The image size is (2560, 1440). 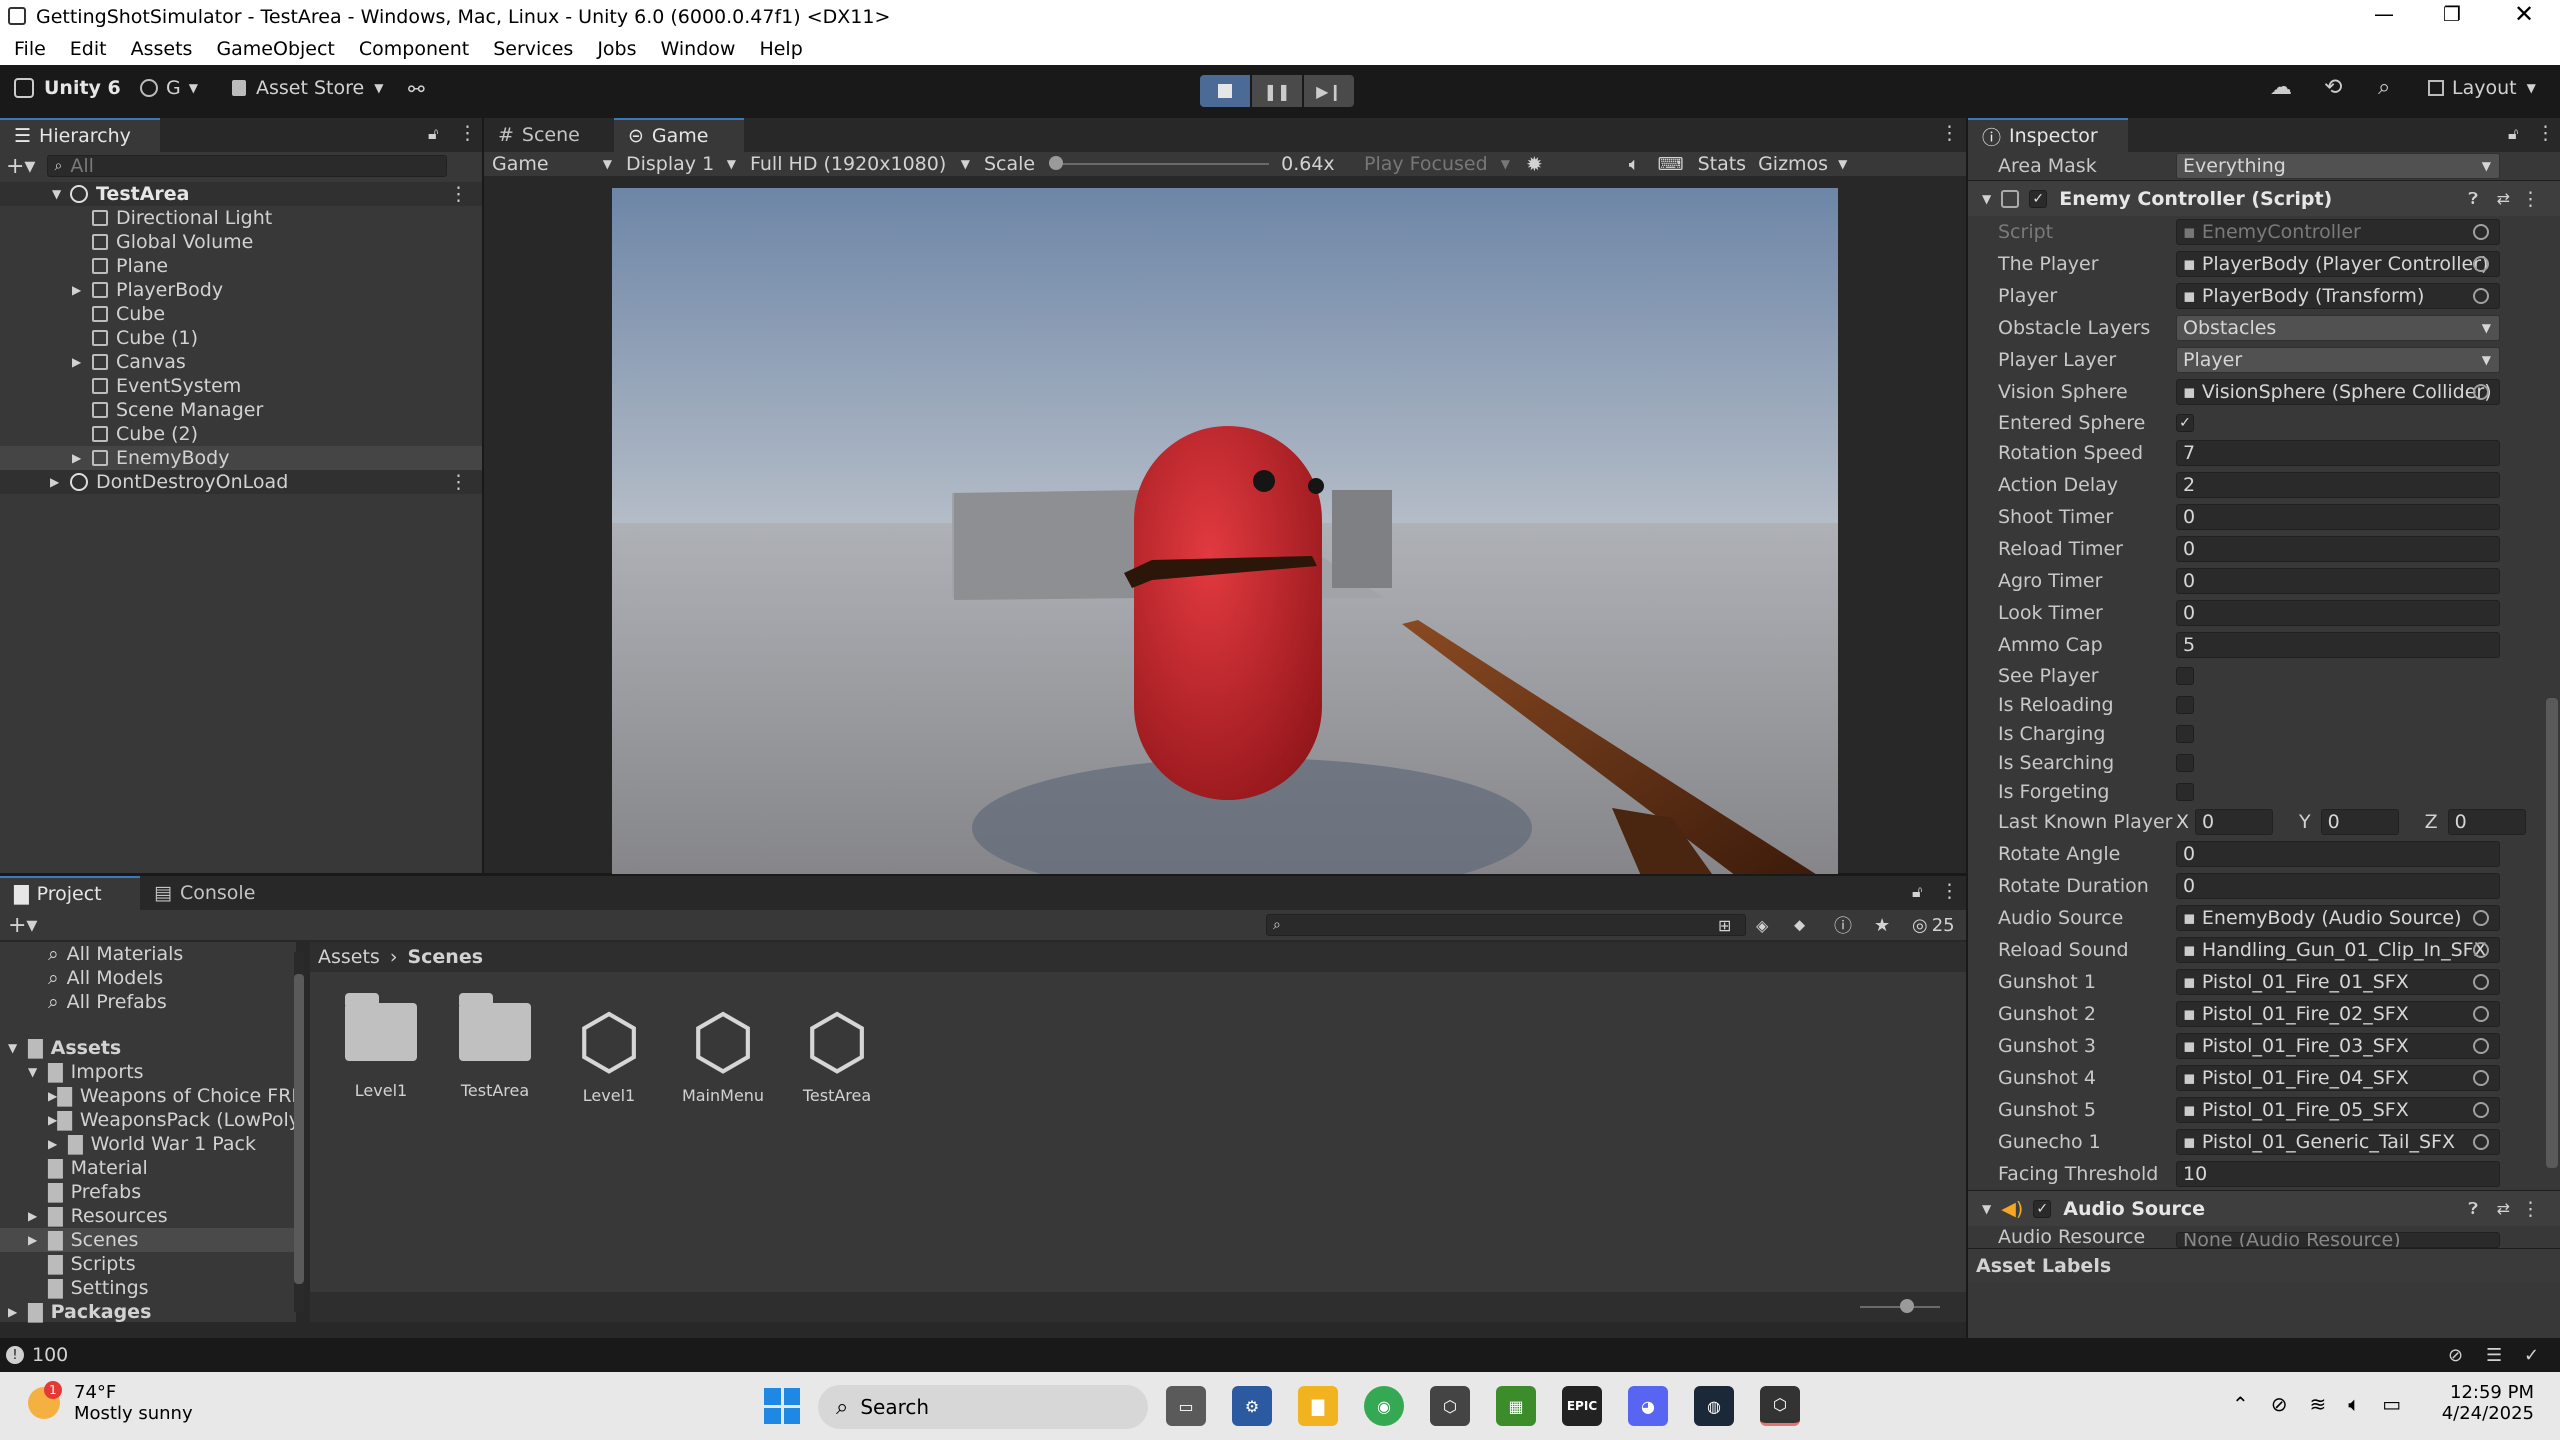 What do you see at coordinates (1762, 925) in the screenshot?
I see `filter-type-icon: ◈` at bounding box center [1762, 925].